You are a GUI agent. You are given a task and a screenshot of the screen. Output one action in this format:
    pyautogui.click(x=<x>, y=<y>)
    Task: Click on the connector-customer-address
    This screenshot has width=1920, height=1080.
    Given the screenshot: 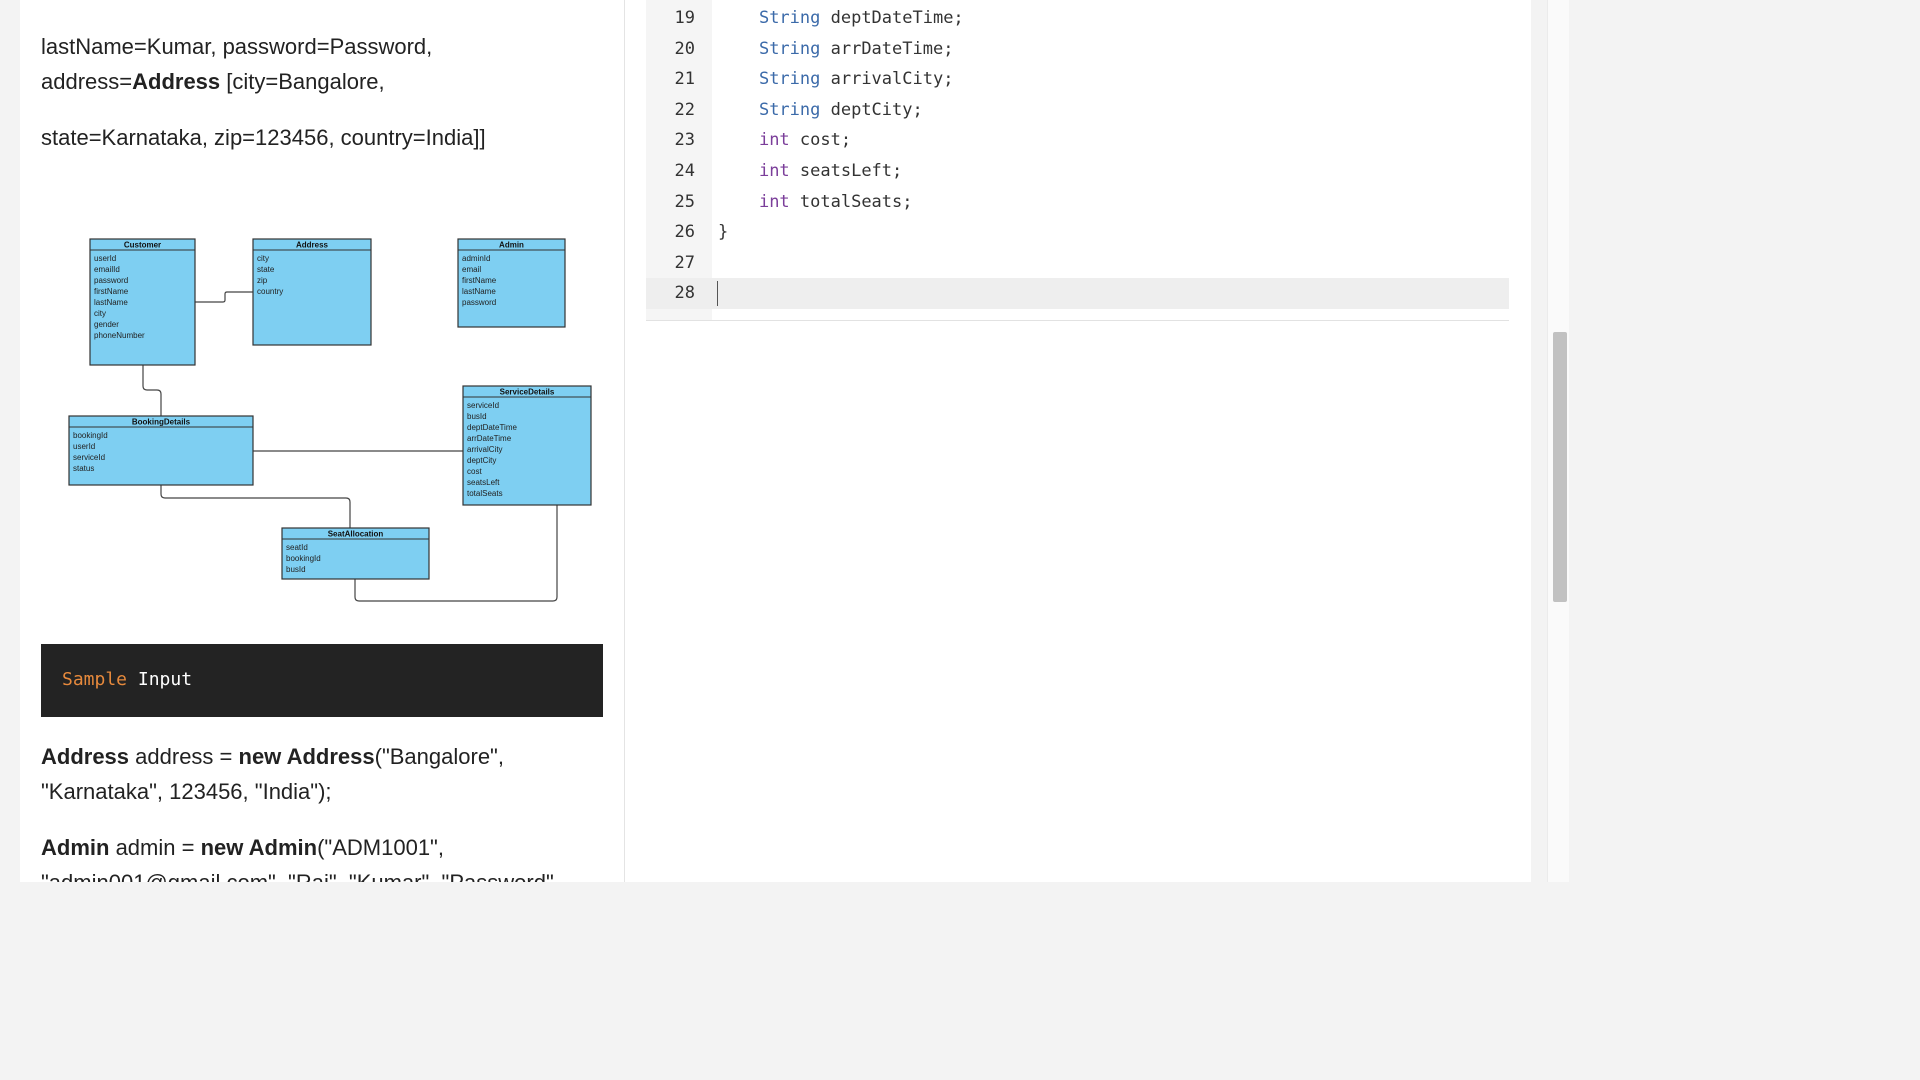 What is the action you would take?
    pyautogui.click(x=224, y=297)
    